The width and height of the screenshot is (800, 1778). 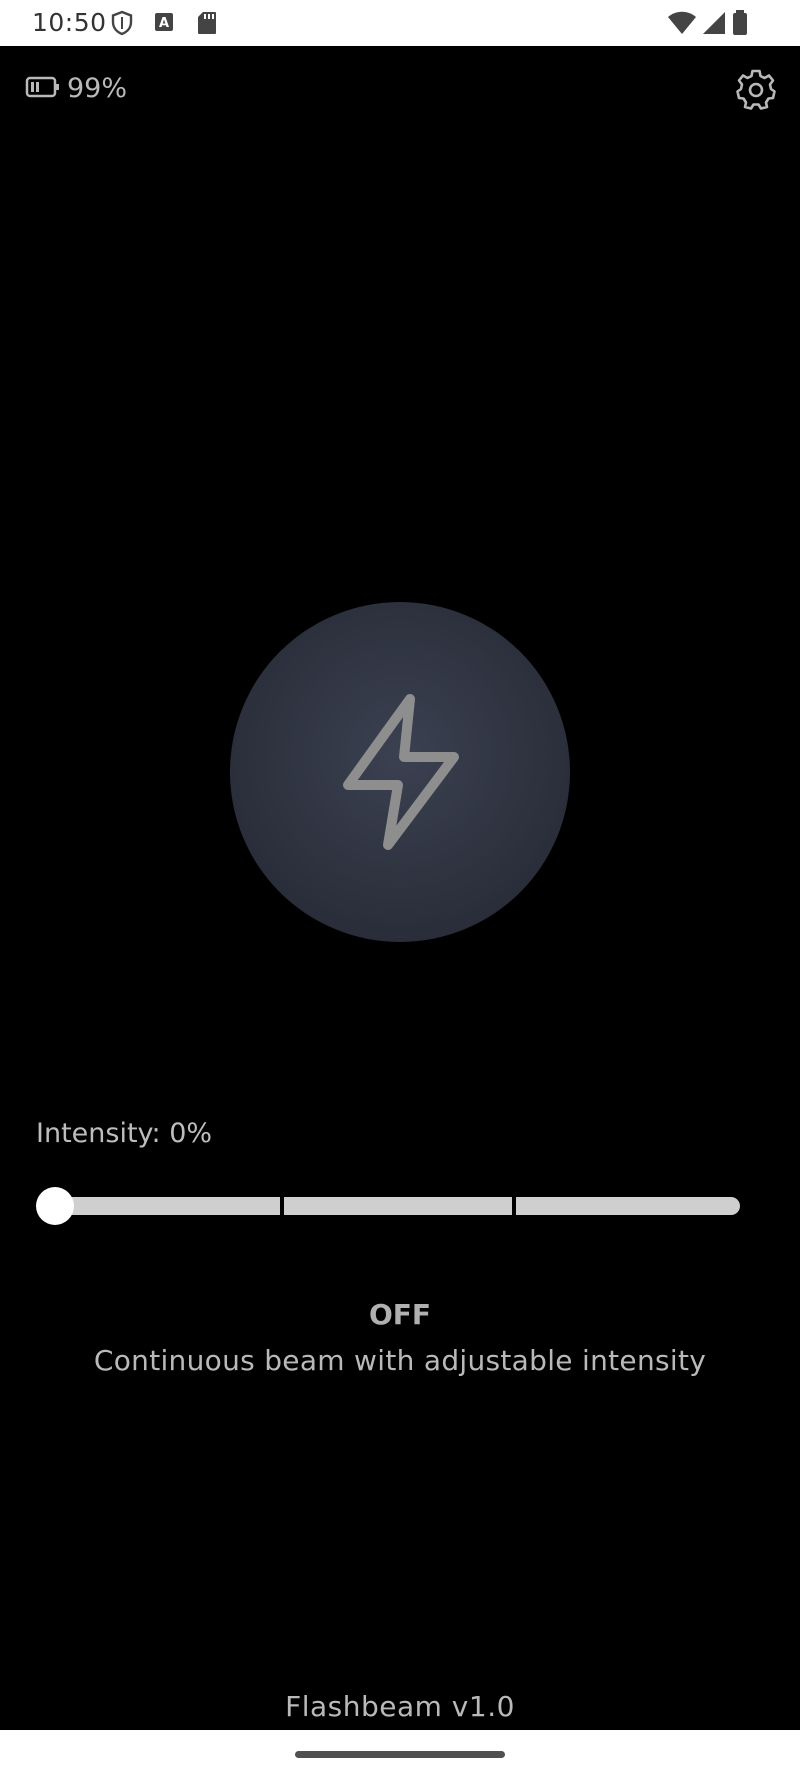 I want to click on lightning-bolt-icon, so click(x=401, y=772).